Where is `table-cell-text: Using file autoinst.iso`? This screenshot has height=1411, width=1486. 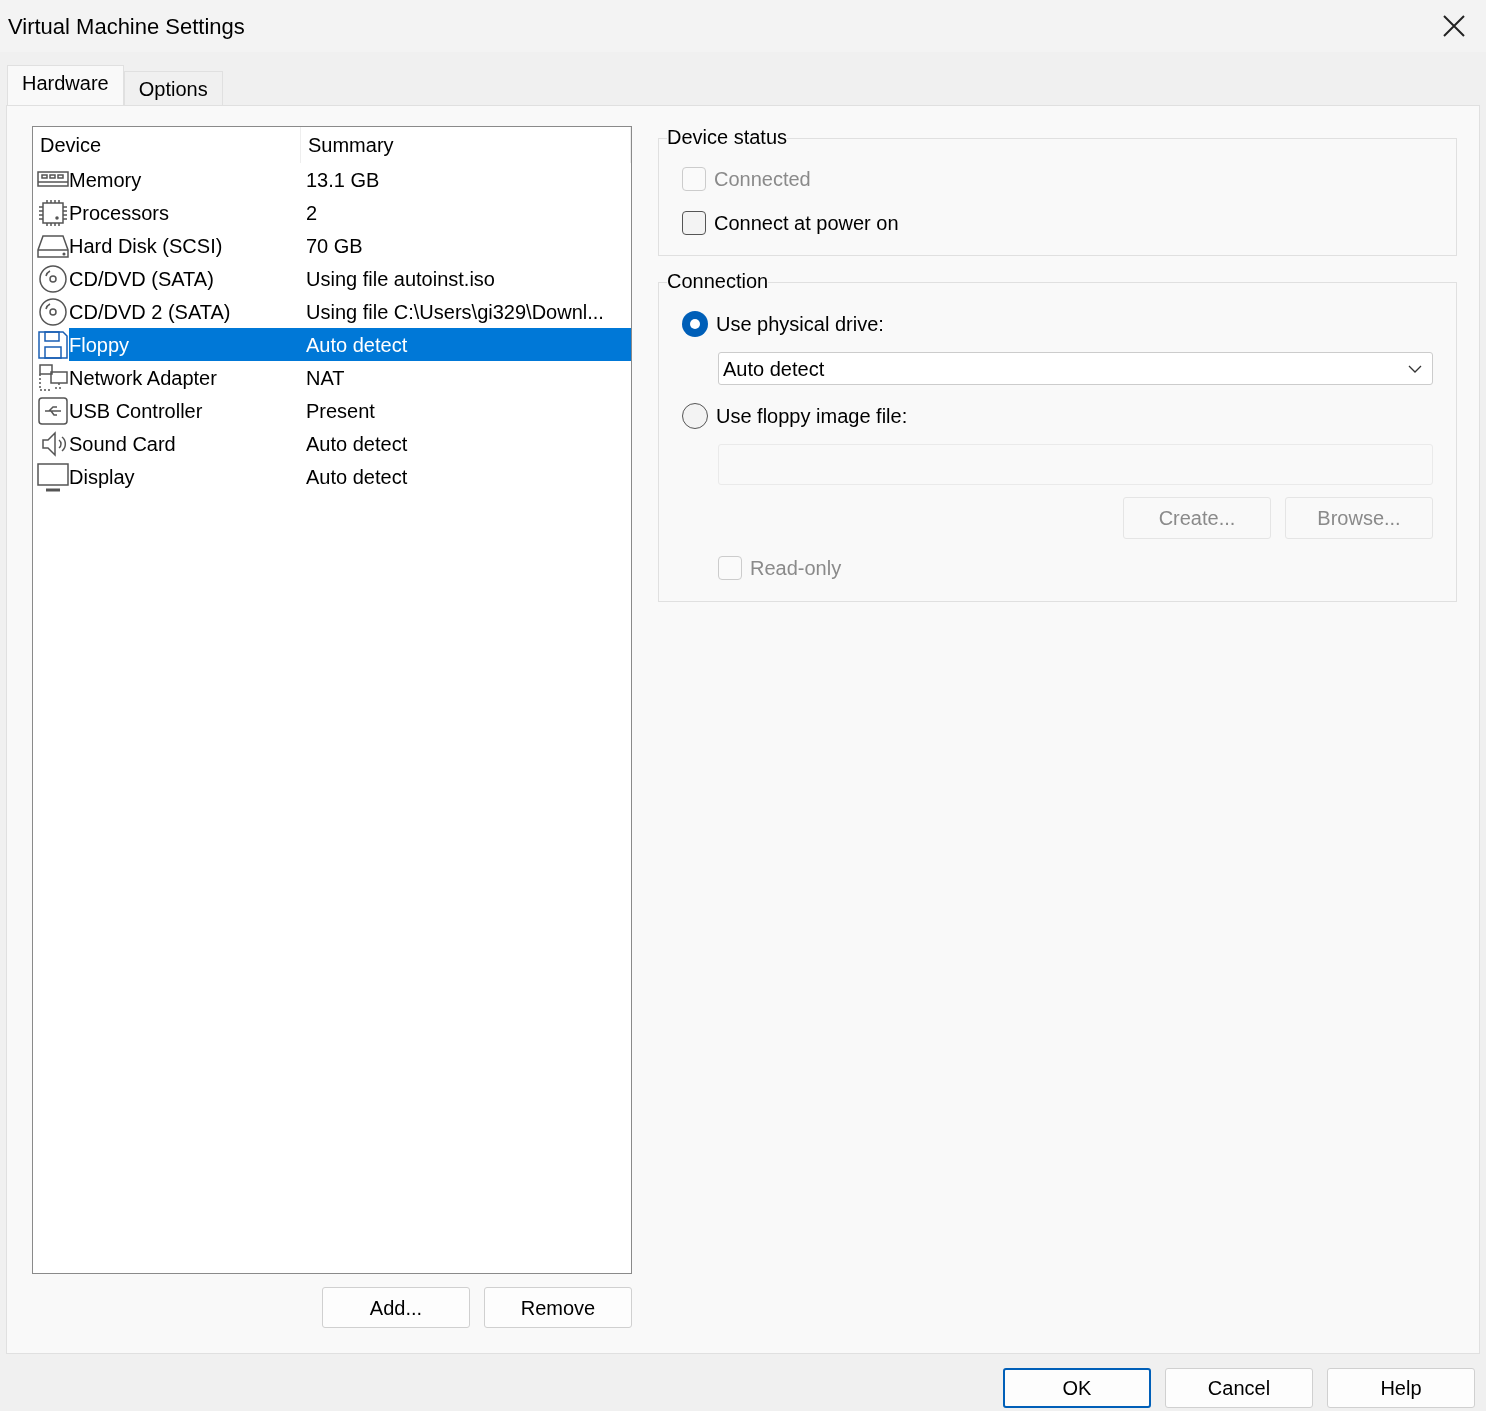 table-cell-text: Using file autoinst.iso is located at coordinates (400, 279).